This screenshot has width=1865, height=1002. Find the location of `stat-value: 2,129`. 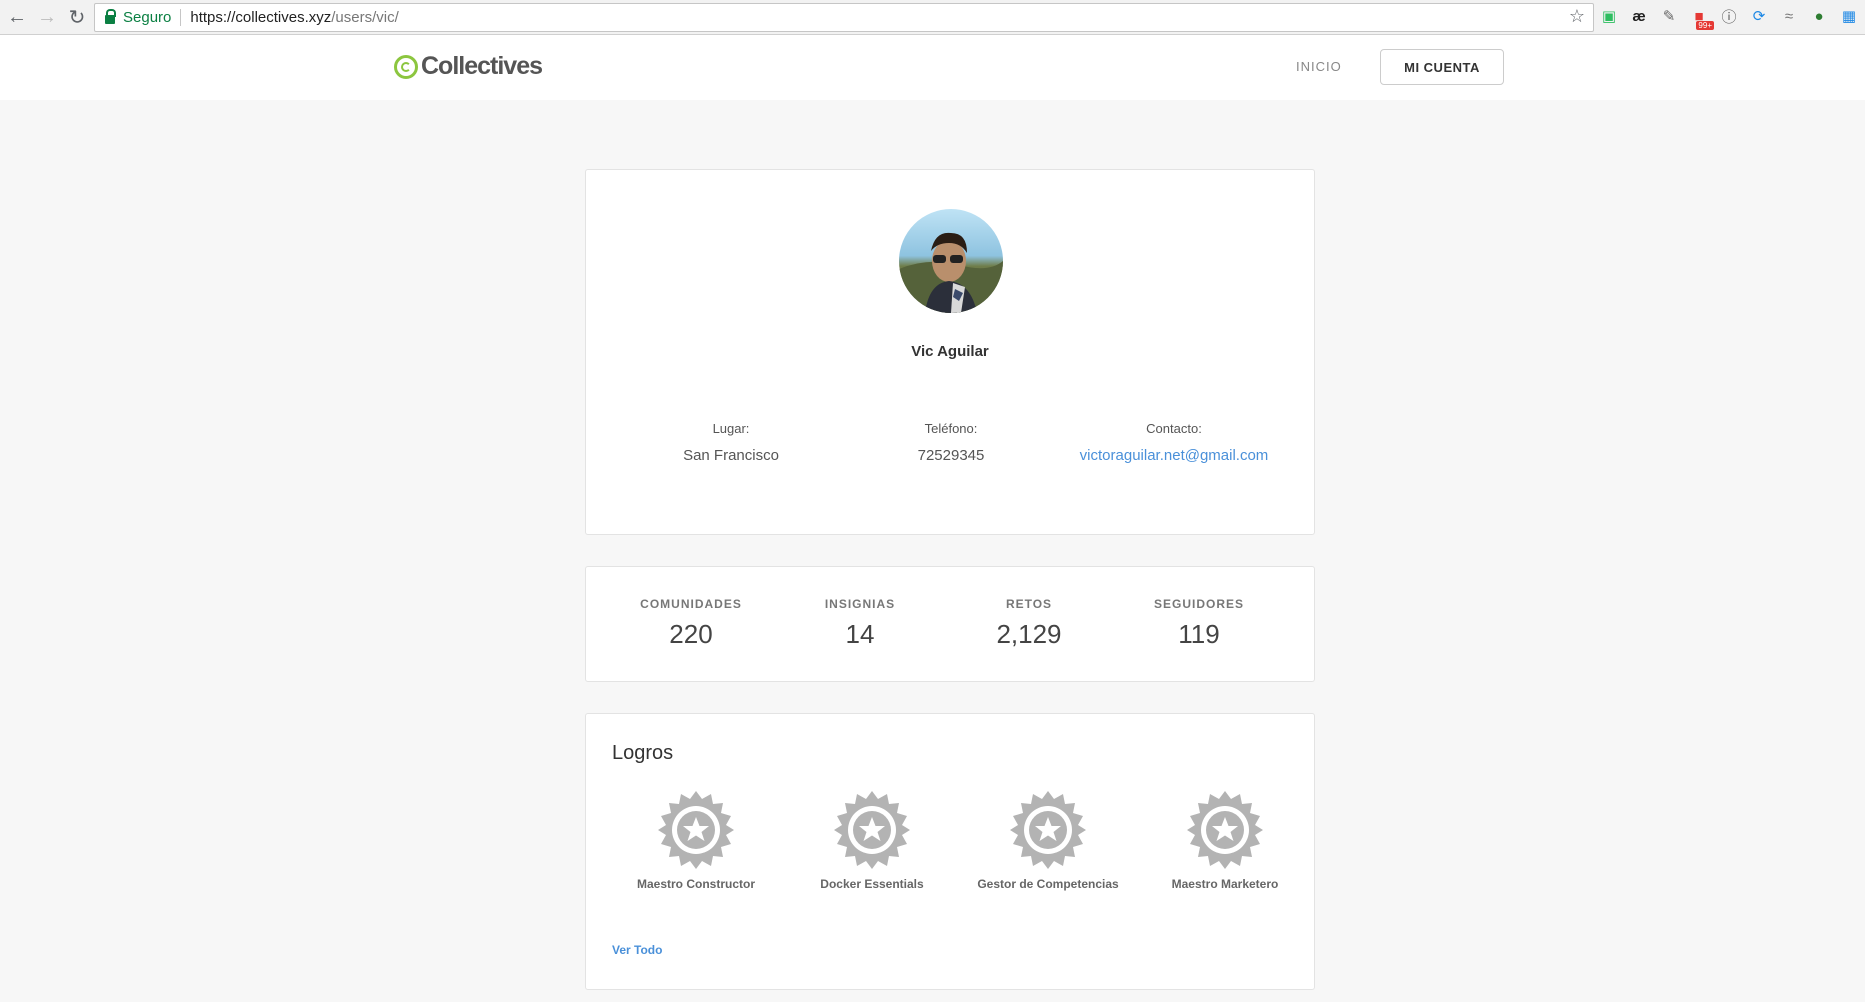

stat-value: 2,129 is located at coordinates (1029, 634).